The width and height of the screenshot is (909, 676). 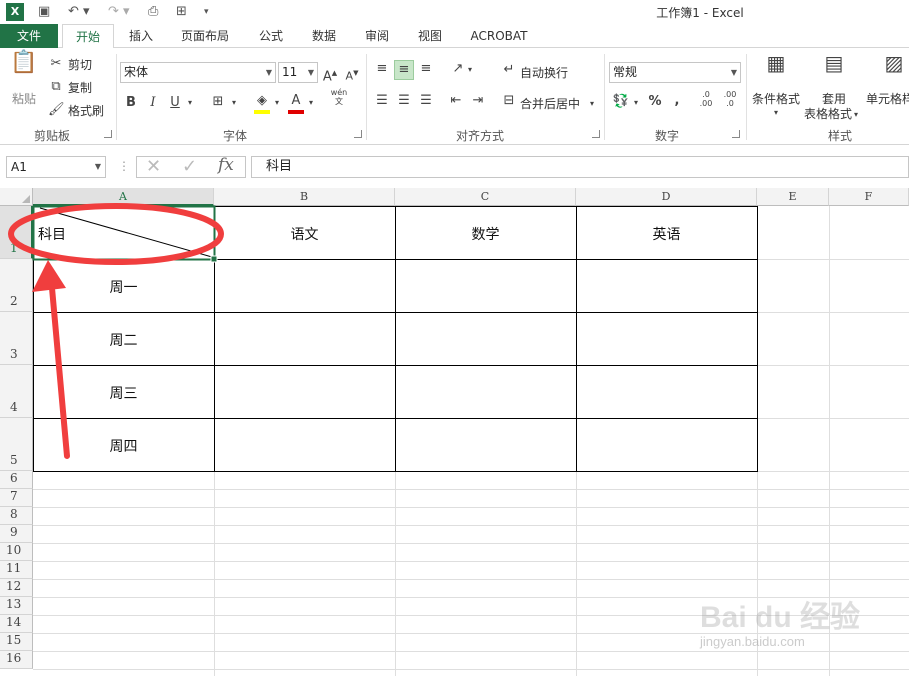 I want to click on font-size-combo: 11 ▼, so click(x=298, y=72).